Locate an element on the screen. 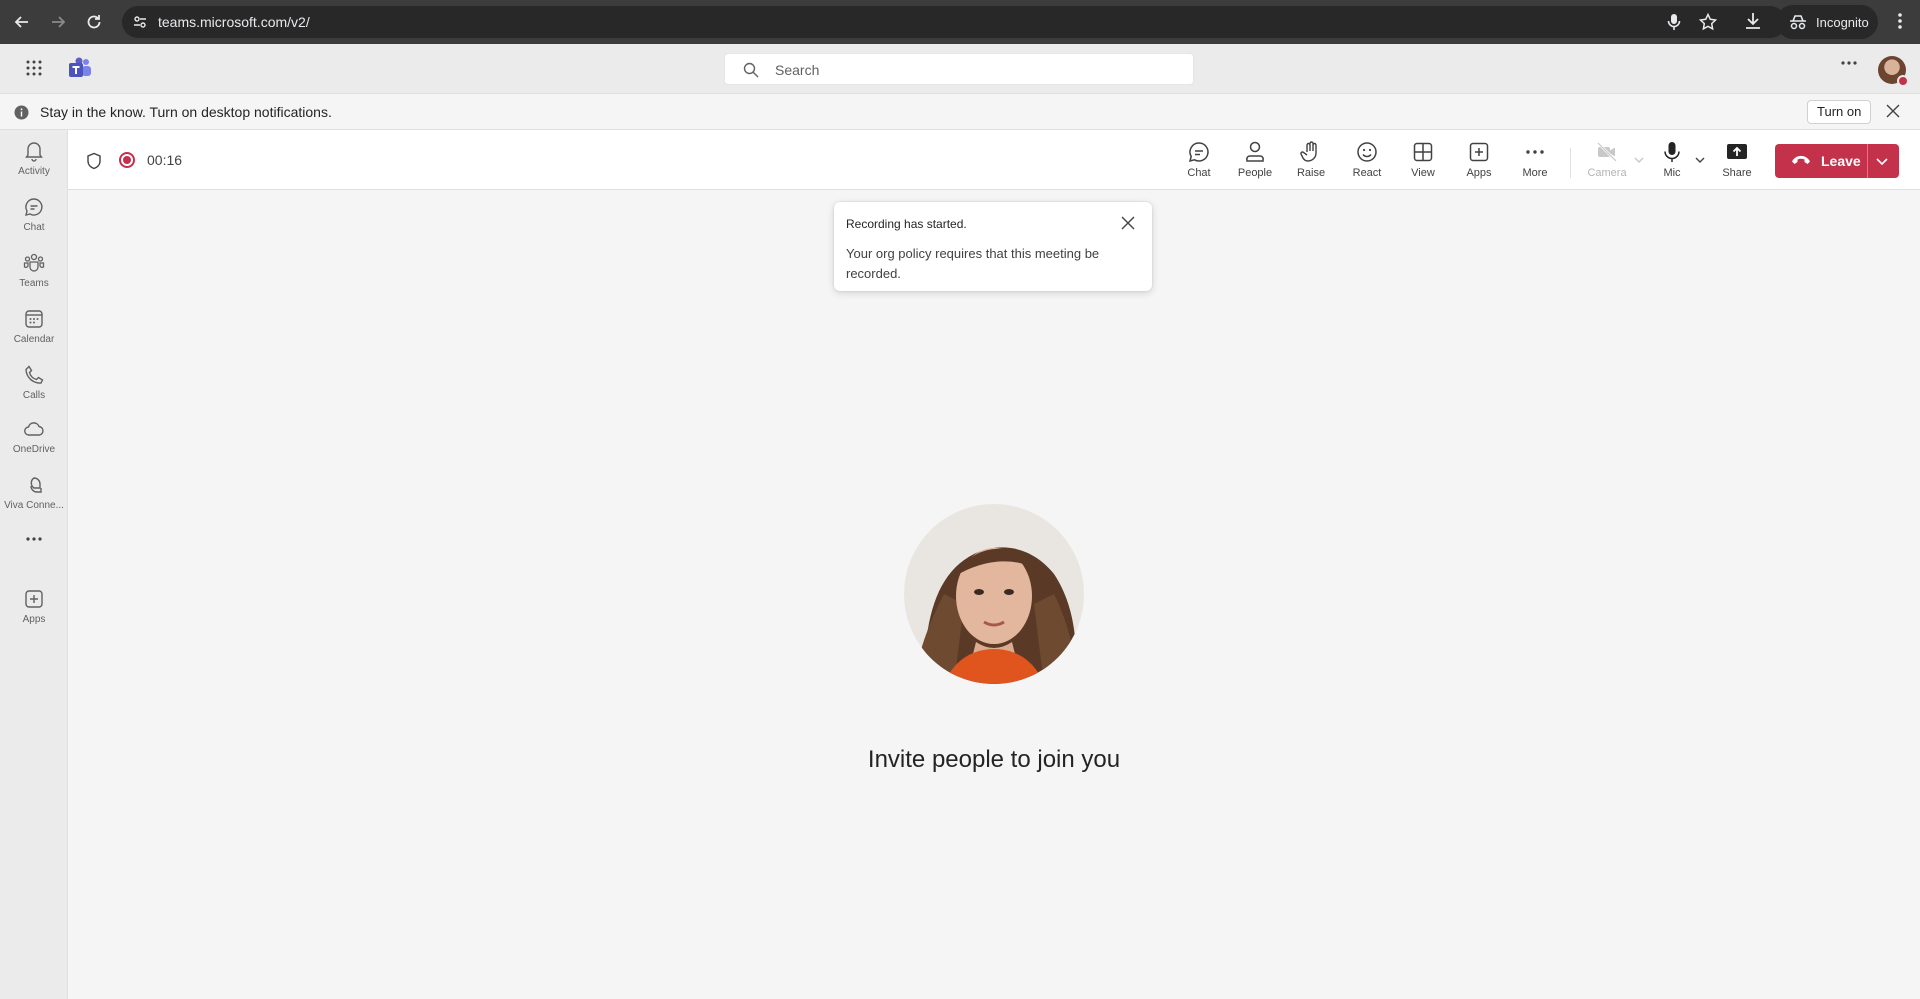 The width and height of the screenshot is (1920, 999). camera-button: Camera is located at coordinates (1607, 163).